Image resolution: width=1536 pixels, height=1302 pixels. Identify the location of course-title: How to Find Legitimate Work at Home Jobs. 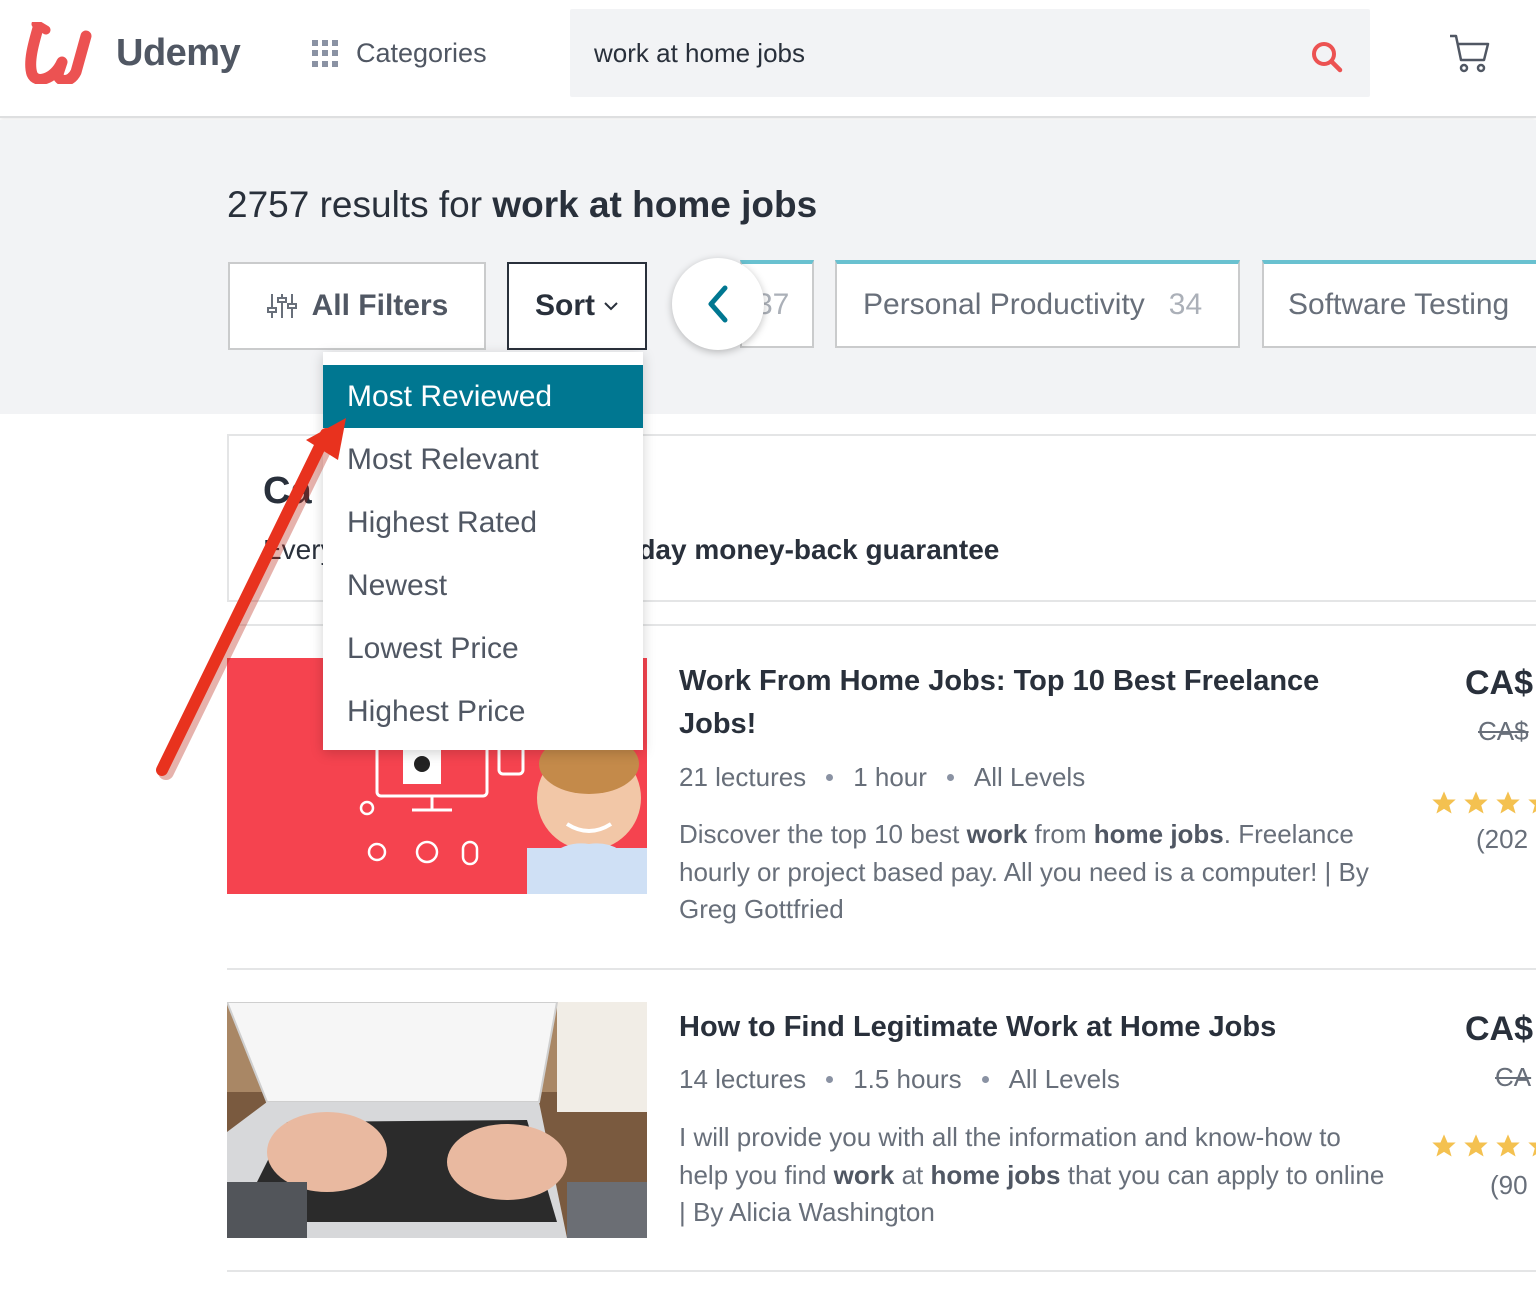
(1029, 1027).